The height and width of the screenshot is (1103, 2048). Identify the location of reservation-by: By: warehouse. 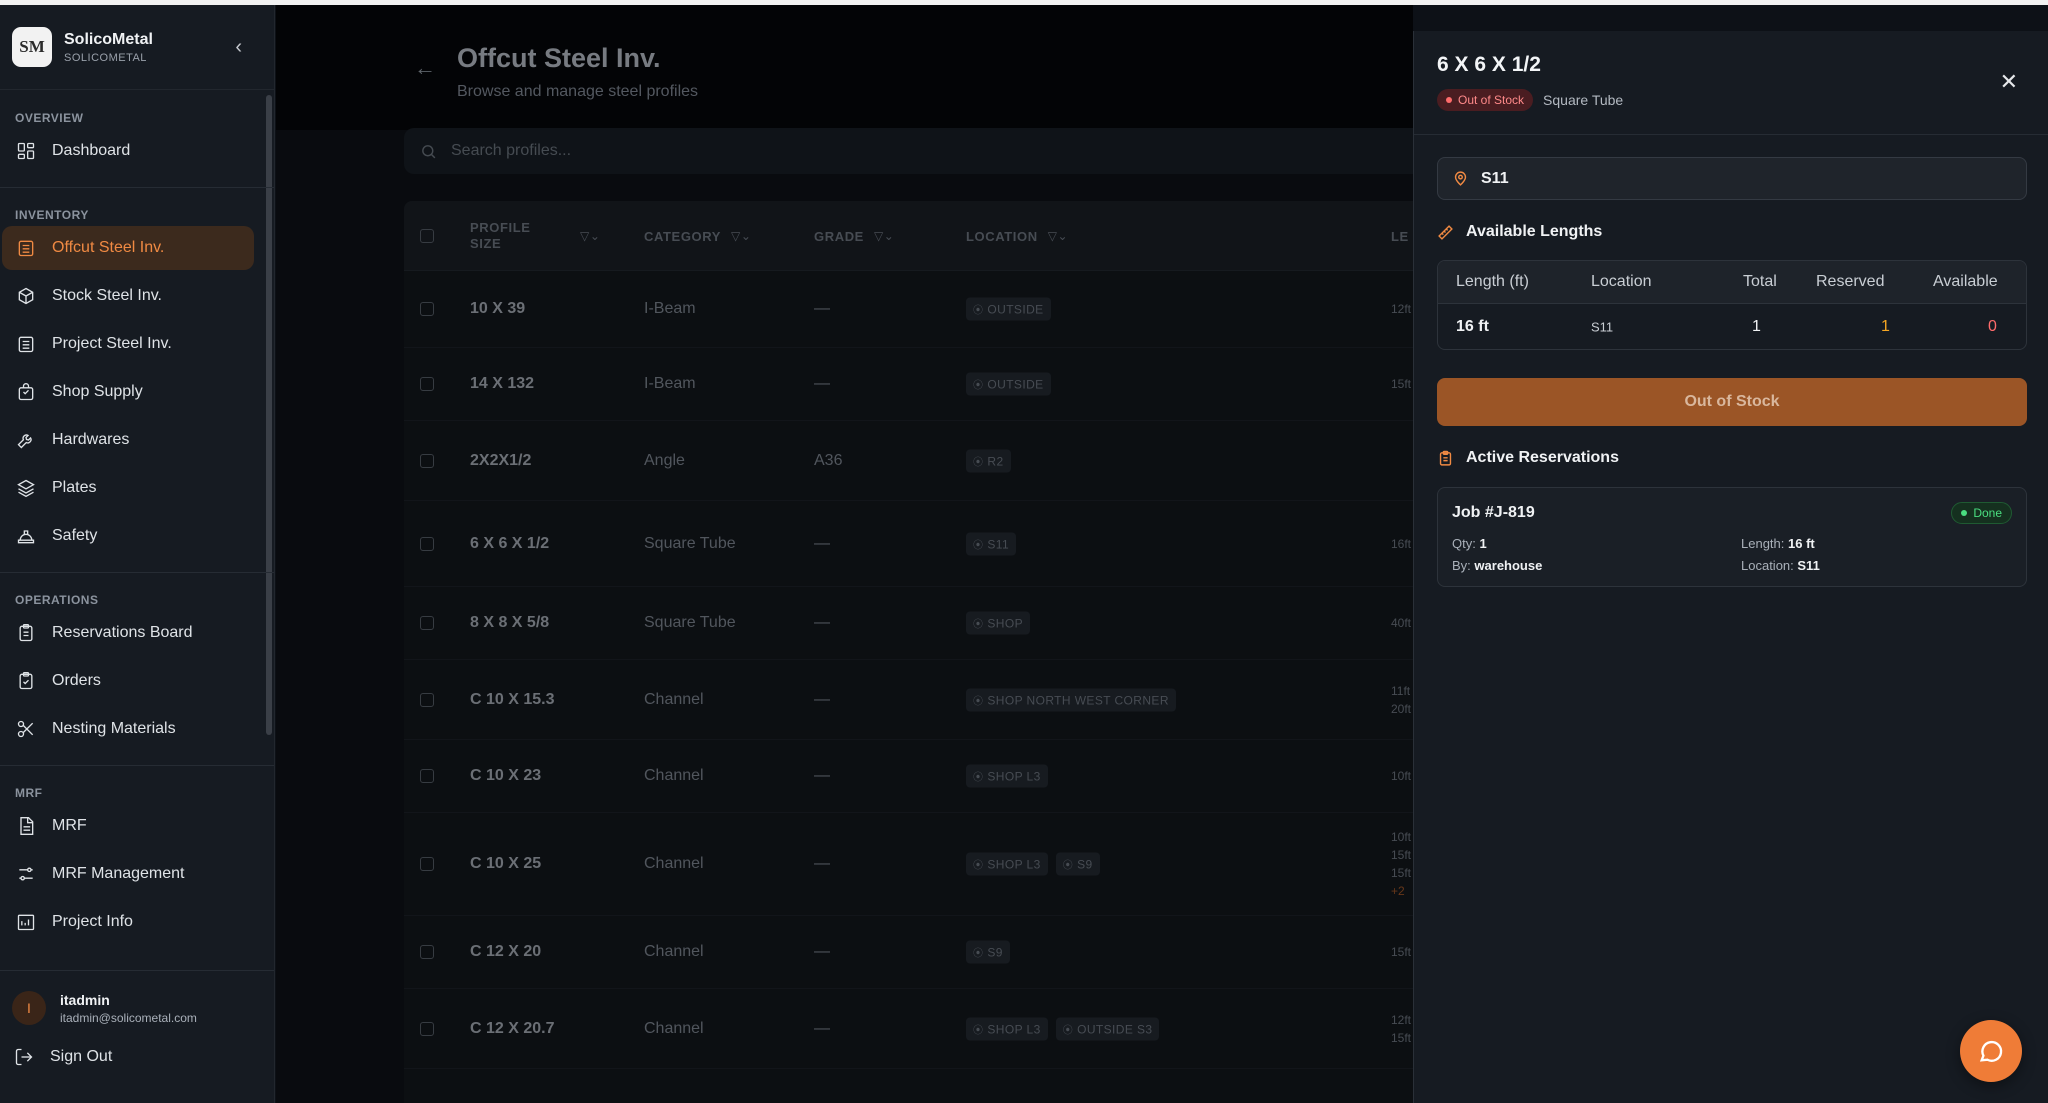
(1497, 565).